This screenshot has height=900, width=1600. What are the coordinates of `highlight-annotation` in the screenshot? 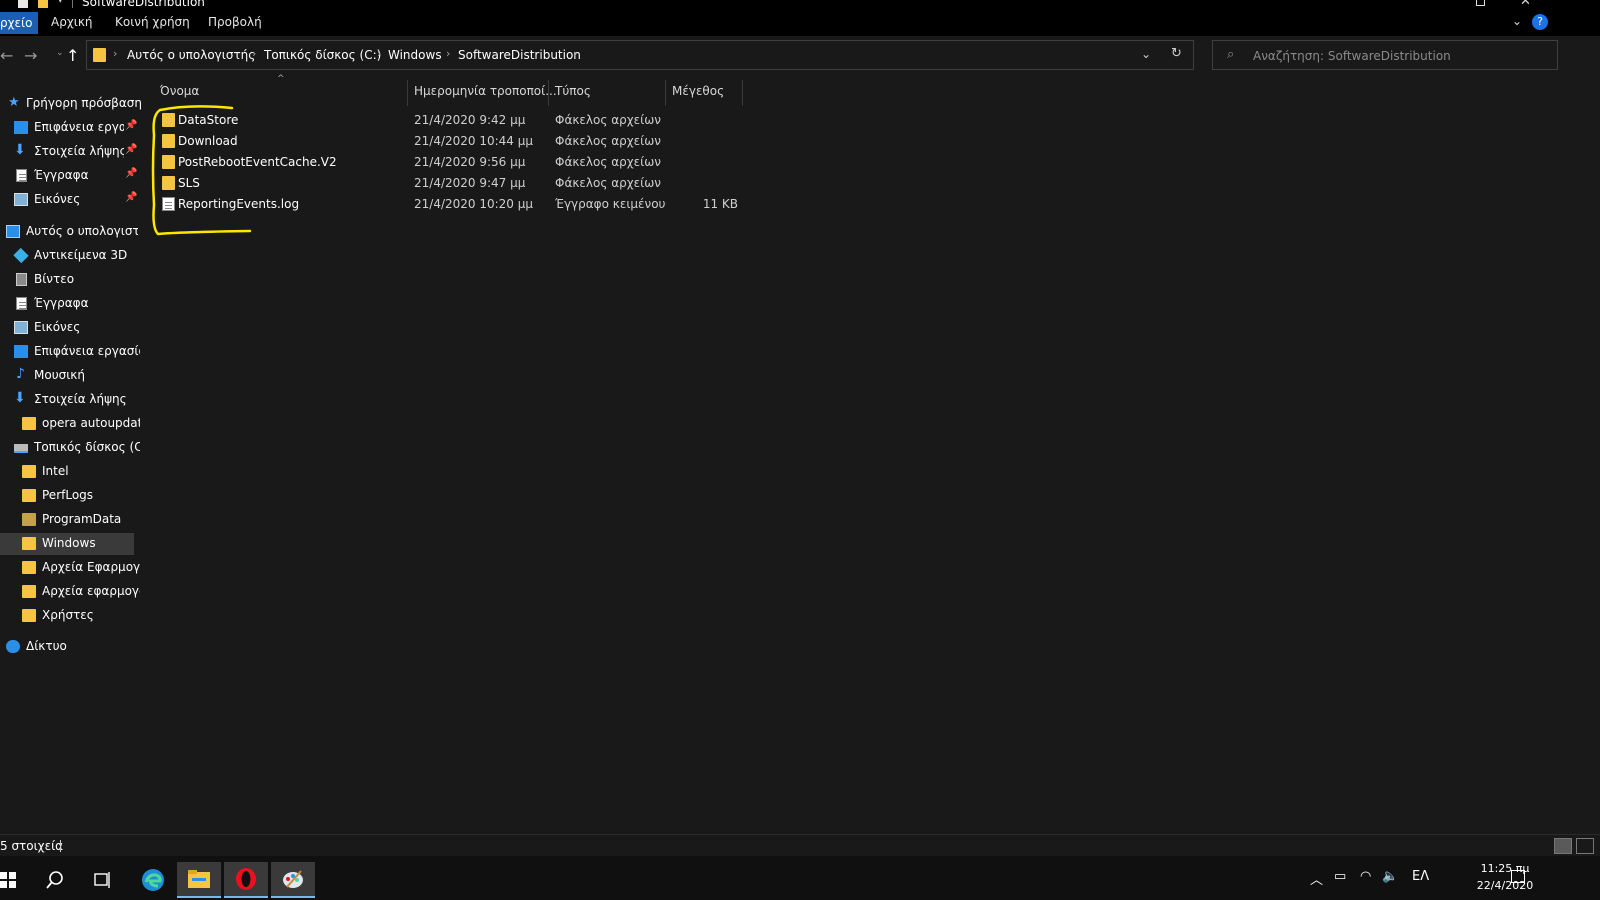 It's located at (201, 170).